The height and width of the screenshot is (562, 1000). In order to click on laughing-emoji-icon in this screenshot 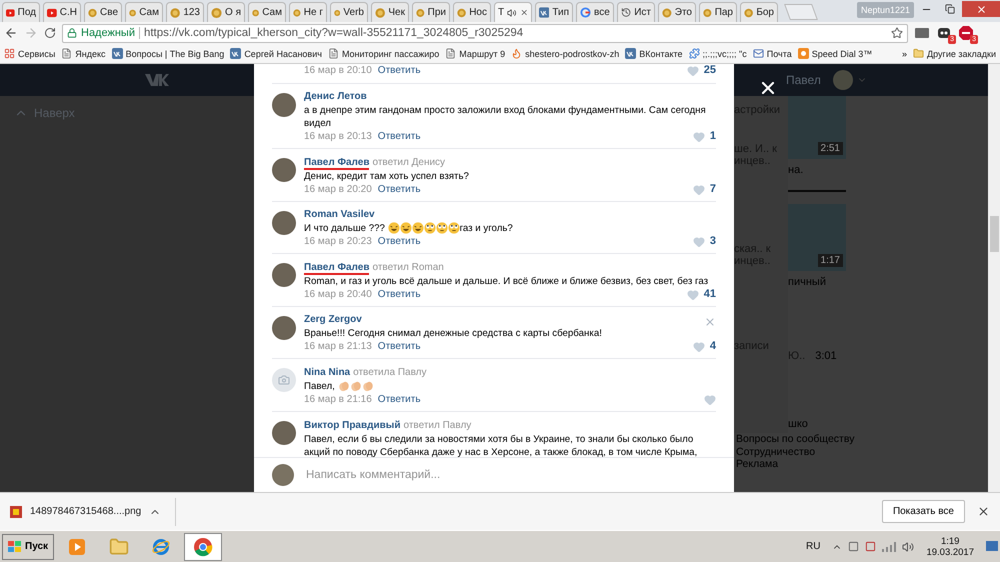, I will do `click(394, 228)`.